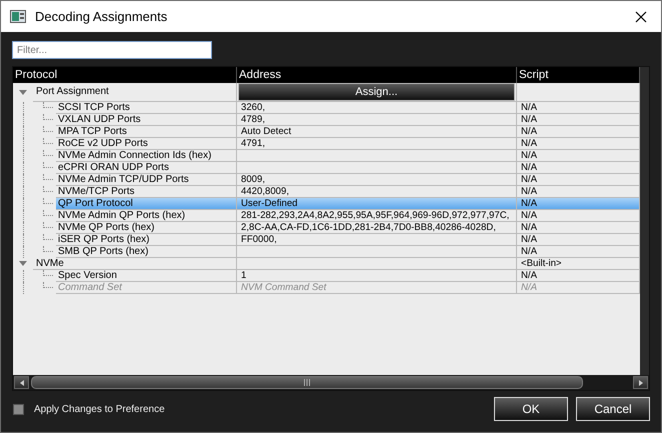 The height and width of the screenshot is (433, 662). Describe the element at coordinates (101, 16) in the screenshot. I see `window-title: Decoding Assignments` at that location.